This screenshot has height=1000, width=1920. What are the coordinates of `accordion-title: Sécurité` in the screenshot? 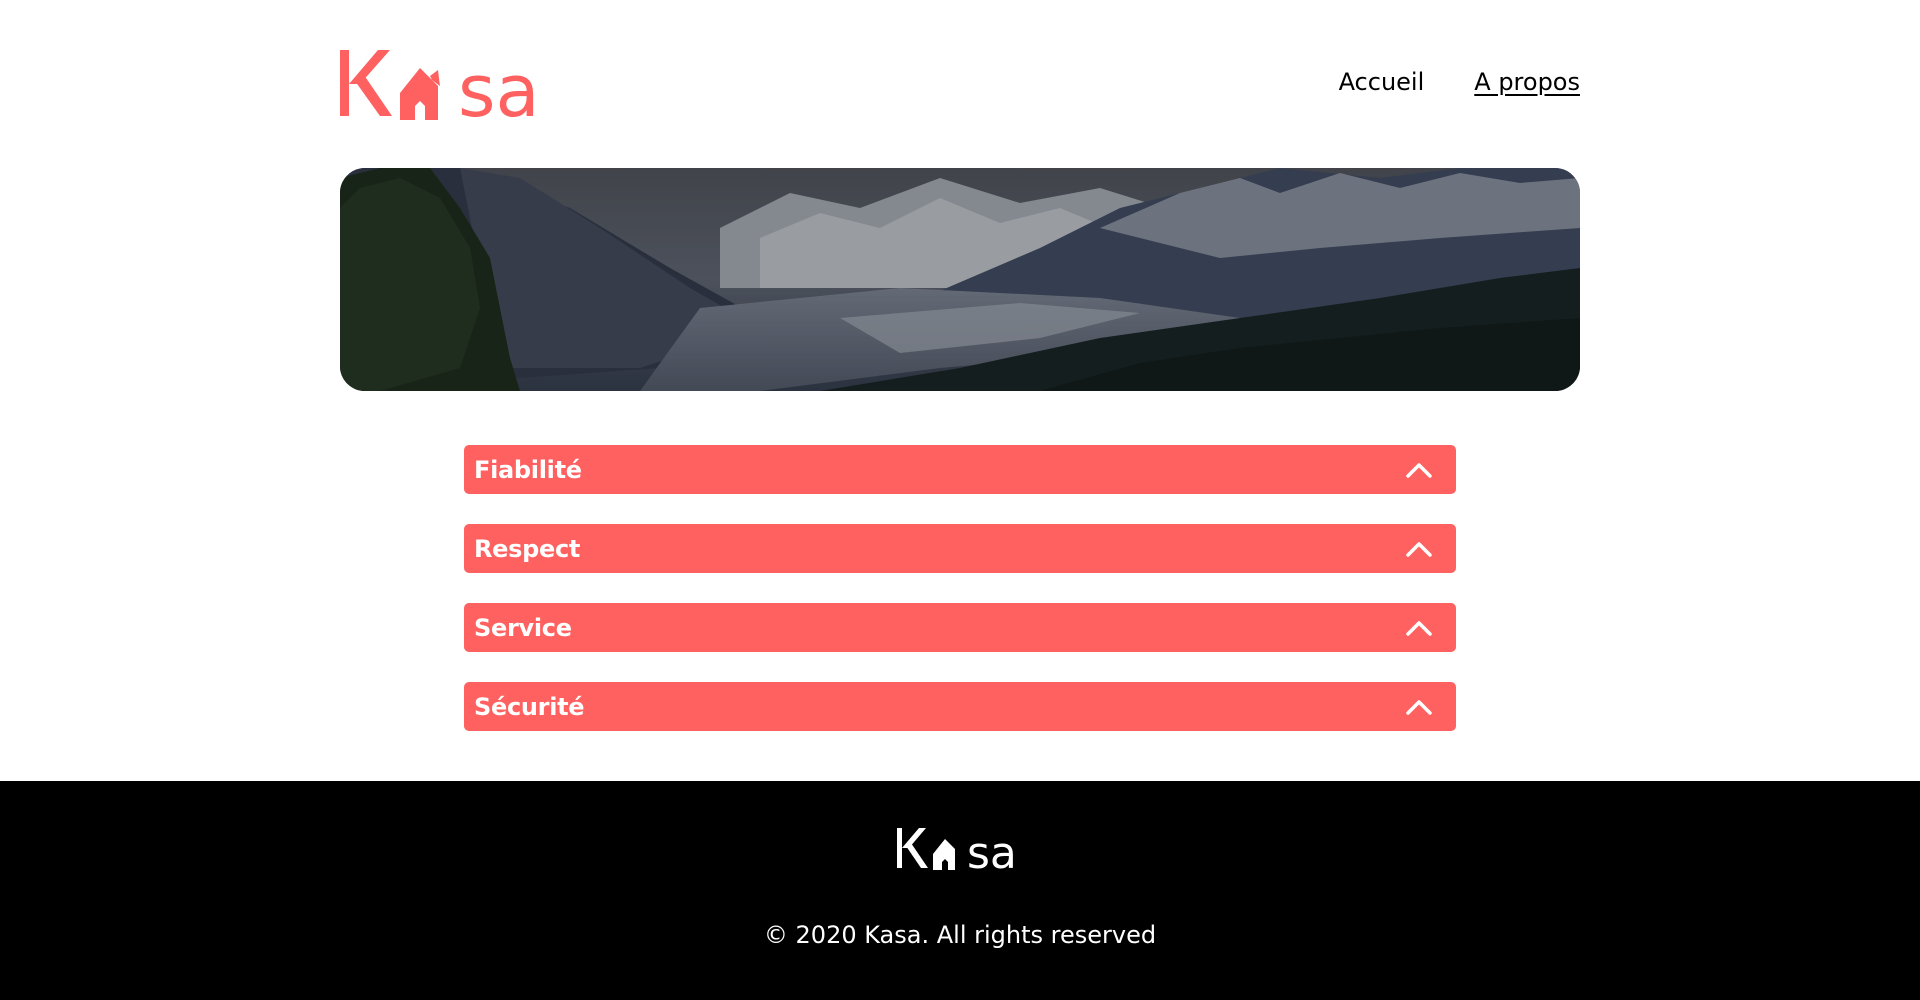 It's located at (529, 706).